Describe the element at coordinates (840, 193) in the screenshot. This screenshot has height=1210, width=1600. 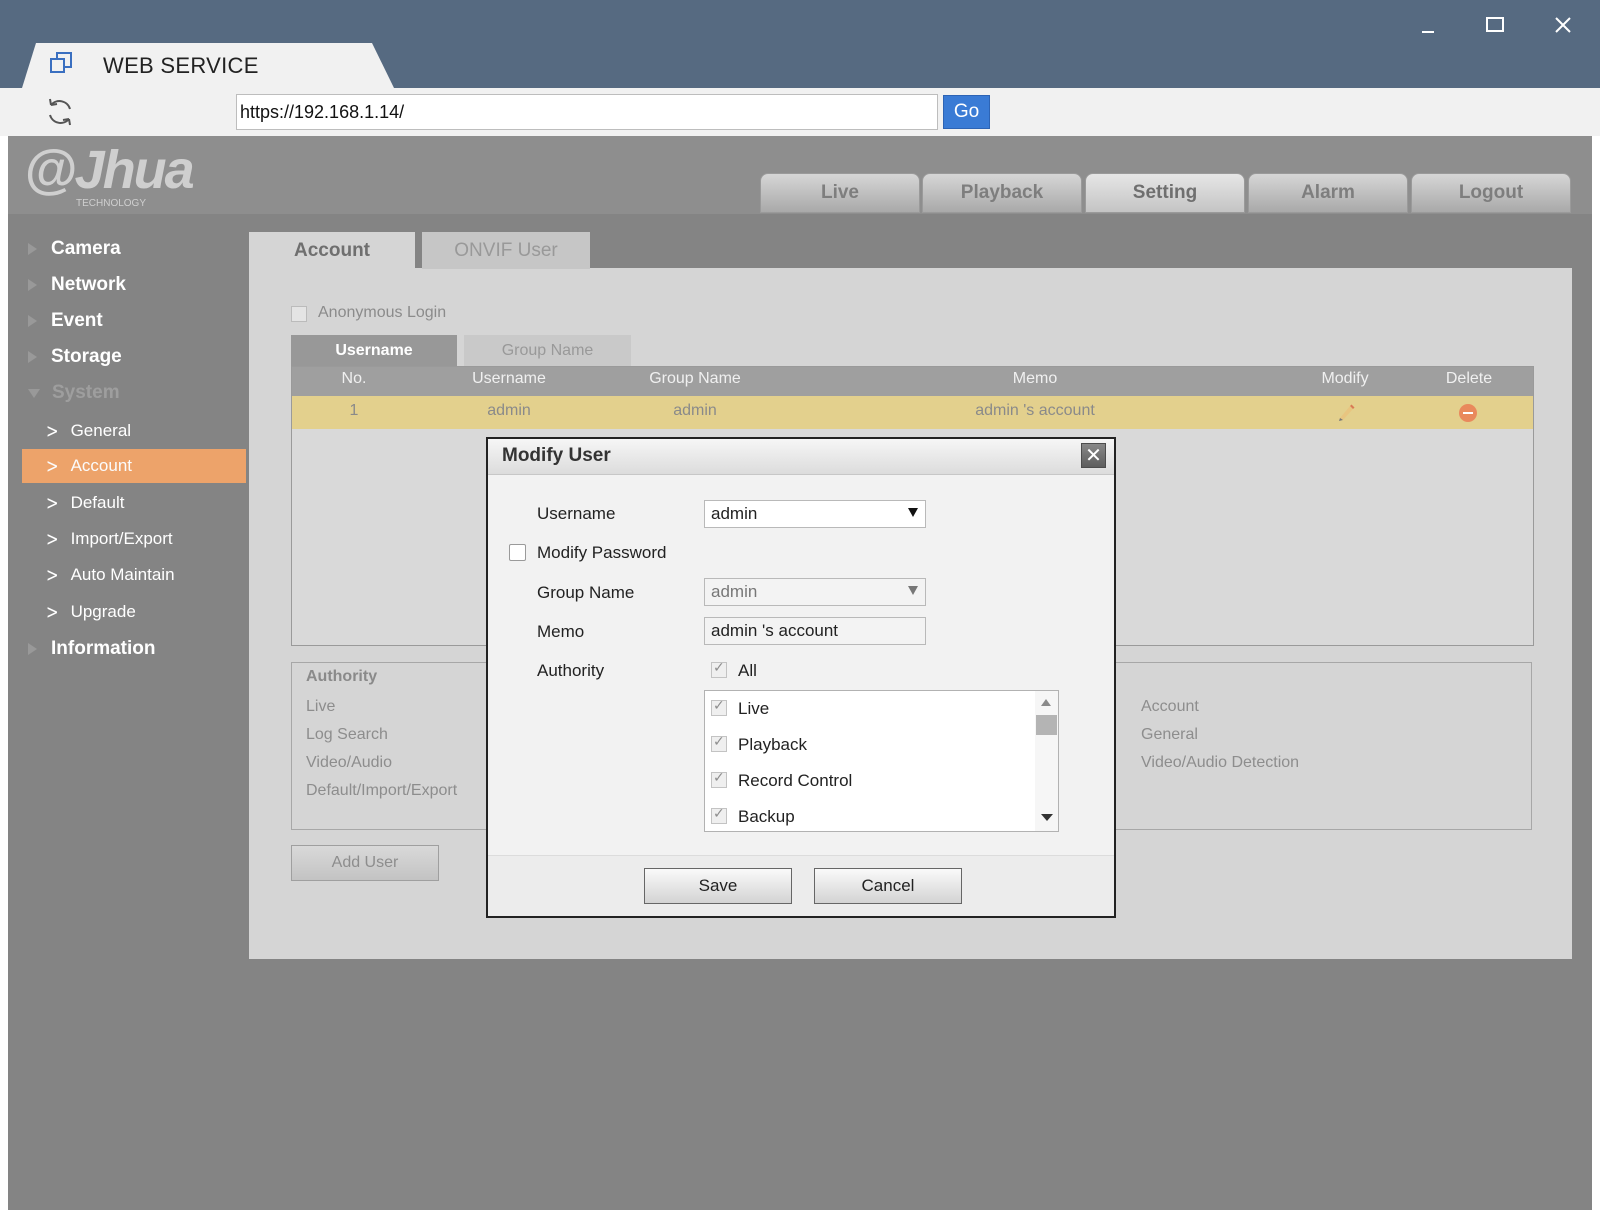
I see `nav-live: Live` at that location.